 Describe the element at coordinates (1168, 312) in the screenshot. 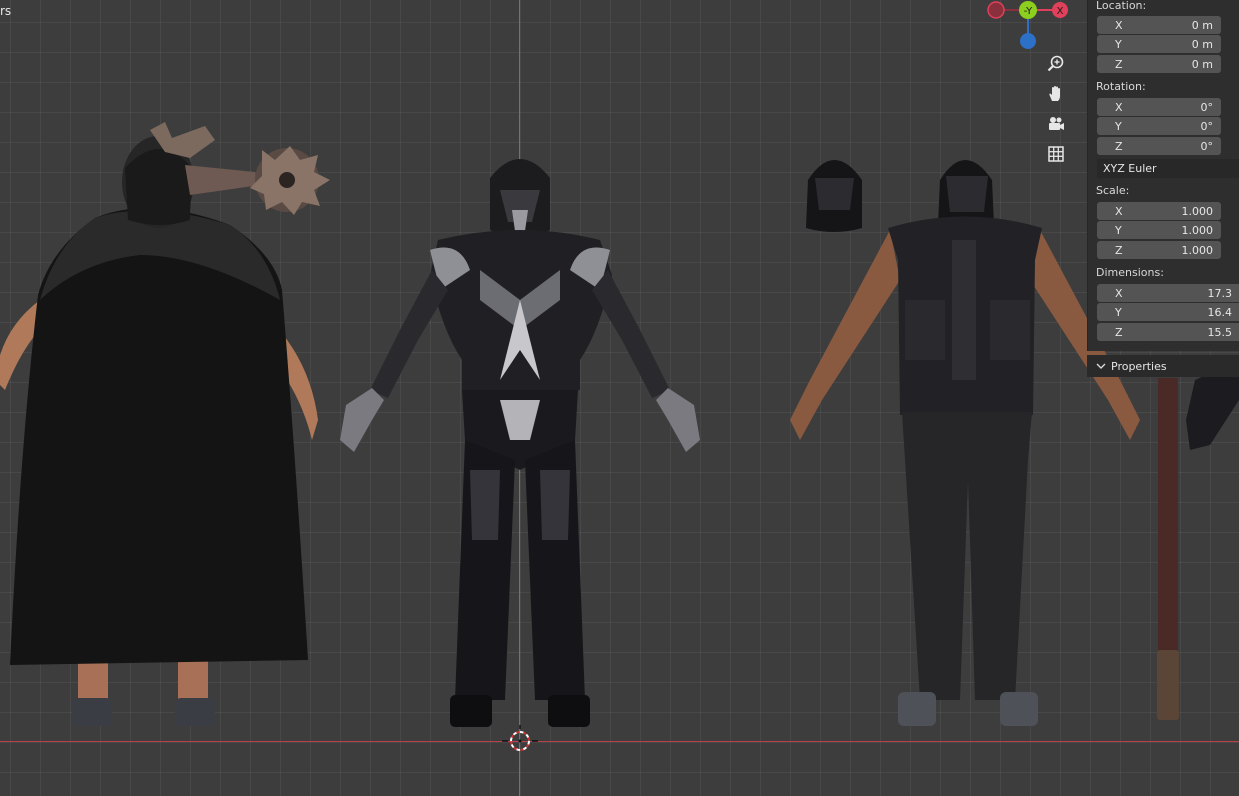

I see `dimensions-y-field: Y 16.4` at that location.